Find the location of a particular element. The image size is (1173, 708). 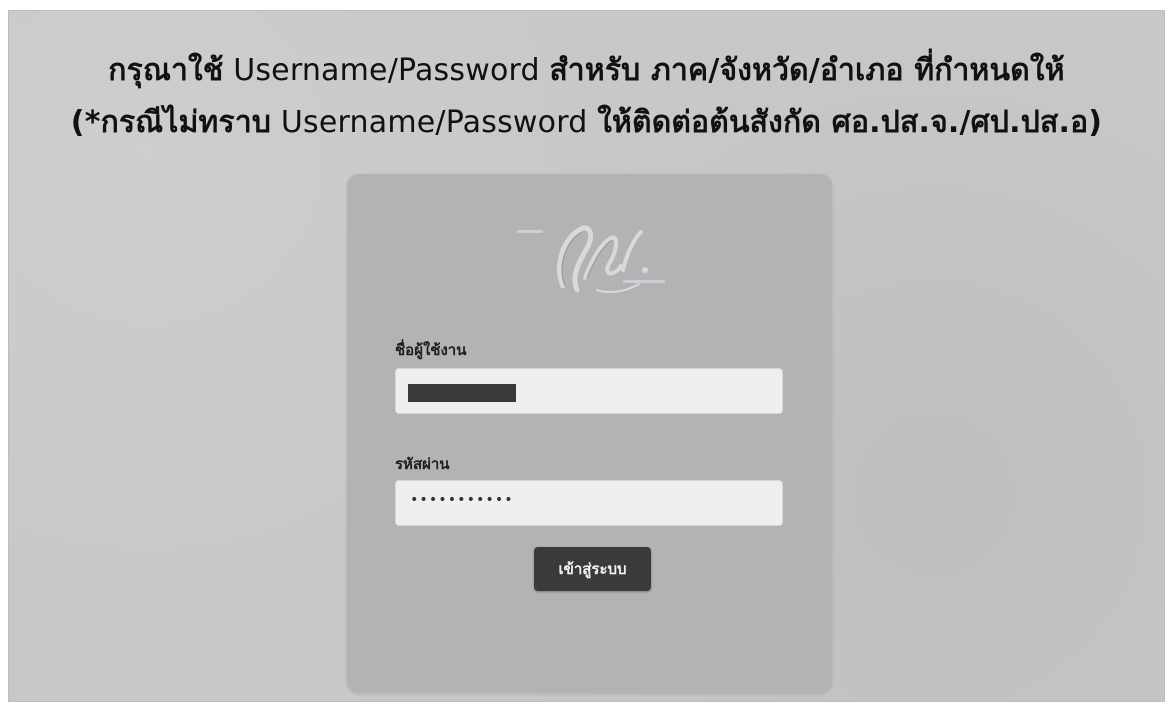

password-masked-value: ••••••••••• is located at coordinates (462, 500).